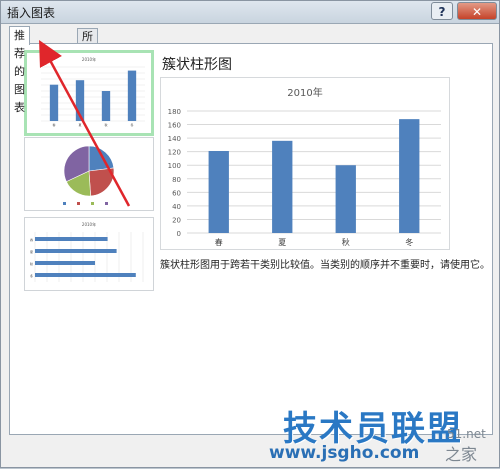  What do you see at coordinates (19, 70) in the screenshot?
I see `tab-recommended-charts: 推荐的图表` at bounding box center [19, 70].